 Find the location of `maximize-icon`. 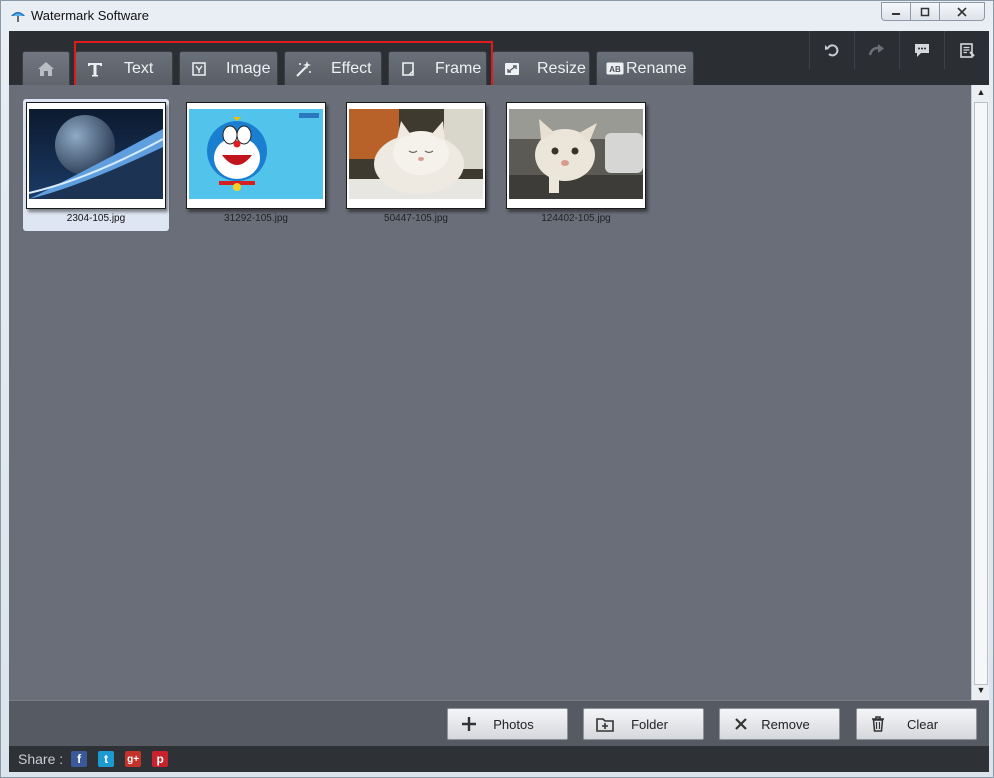

maximize-icon is located at coordinates (925, 11).